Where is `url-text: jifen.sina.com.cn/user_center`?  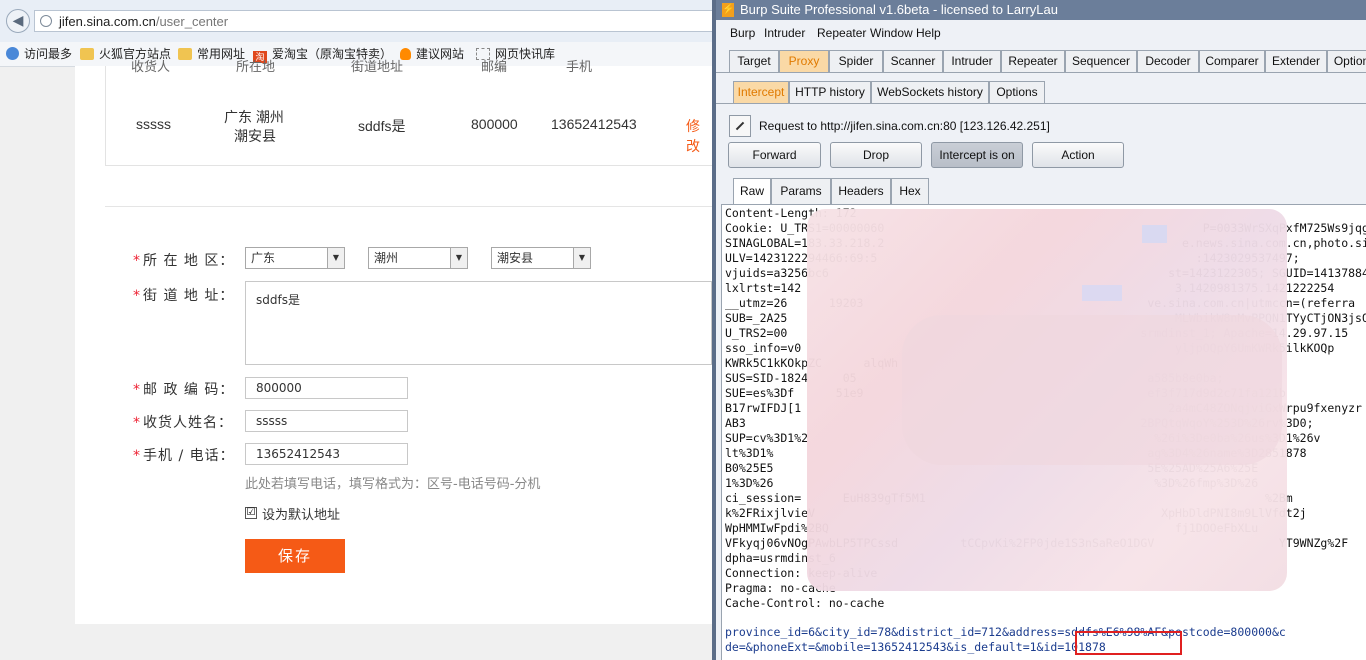
url-text: jifen.sina.com.cn/user_center is located at coordinates (143, 21).